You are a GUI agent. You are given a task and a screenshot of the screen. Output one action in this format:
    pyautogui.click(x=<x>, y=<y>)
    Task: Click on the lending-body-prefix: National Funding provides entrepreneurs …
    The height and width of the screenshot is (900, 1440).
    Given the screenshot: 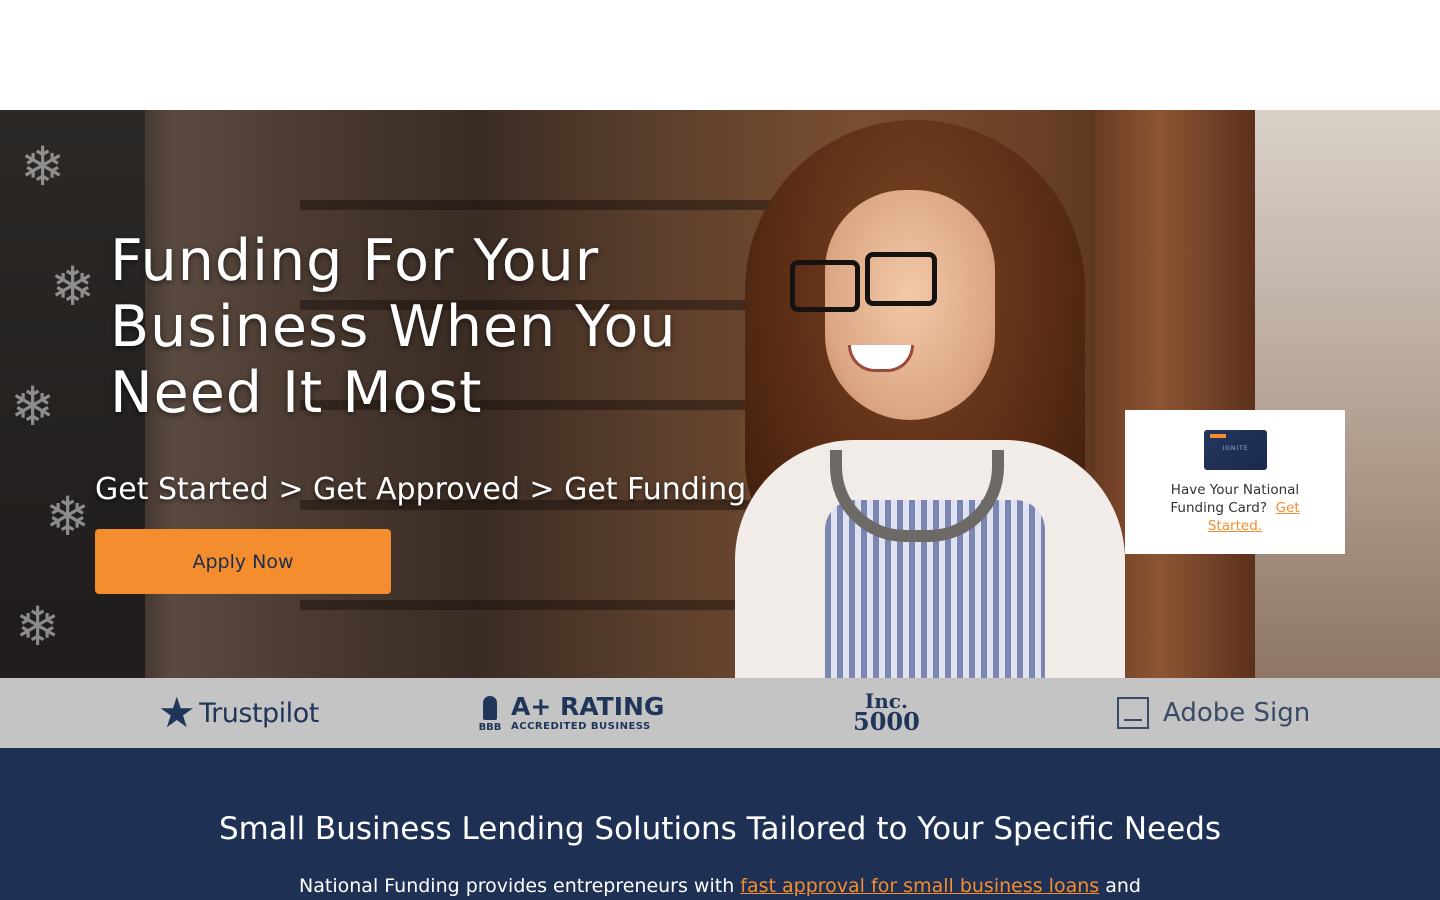 What is the action you would take?
    pyautogui.click(x=517, y=886)
    